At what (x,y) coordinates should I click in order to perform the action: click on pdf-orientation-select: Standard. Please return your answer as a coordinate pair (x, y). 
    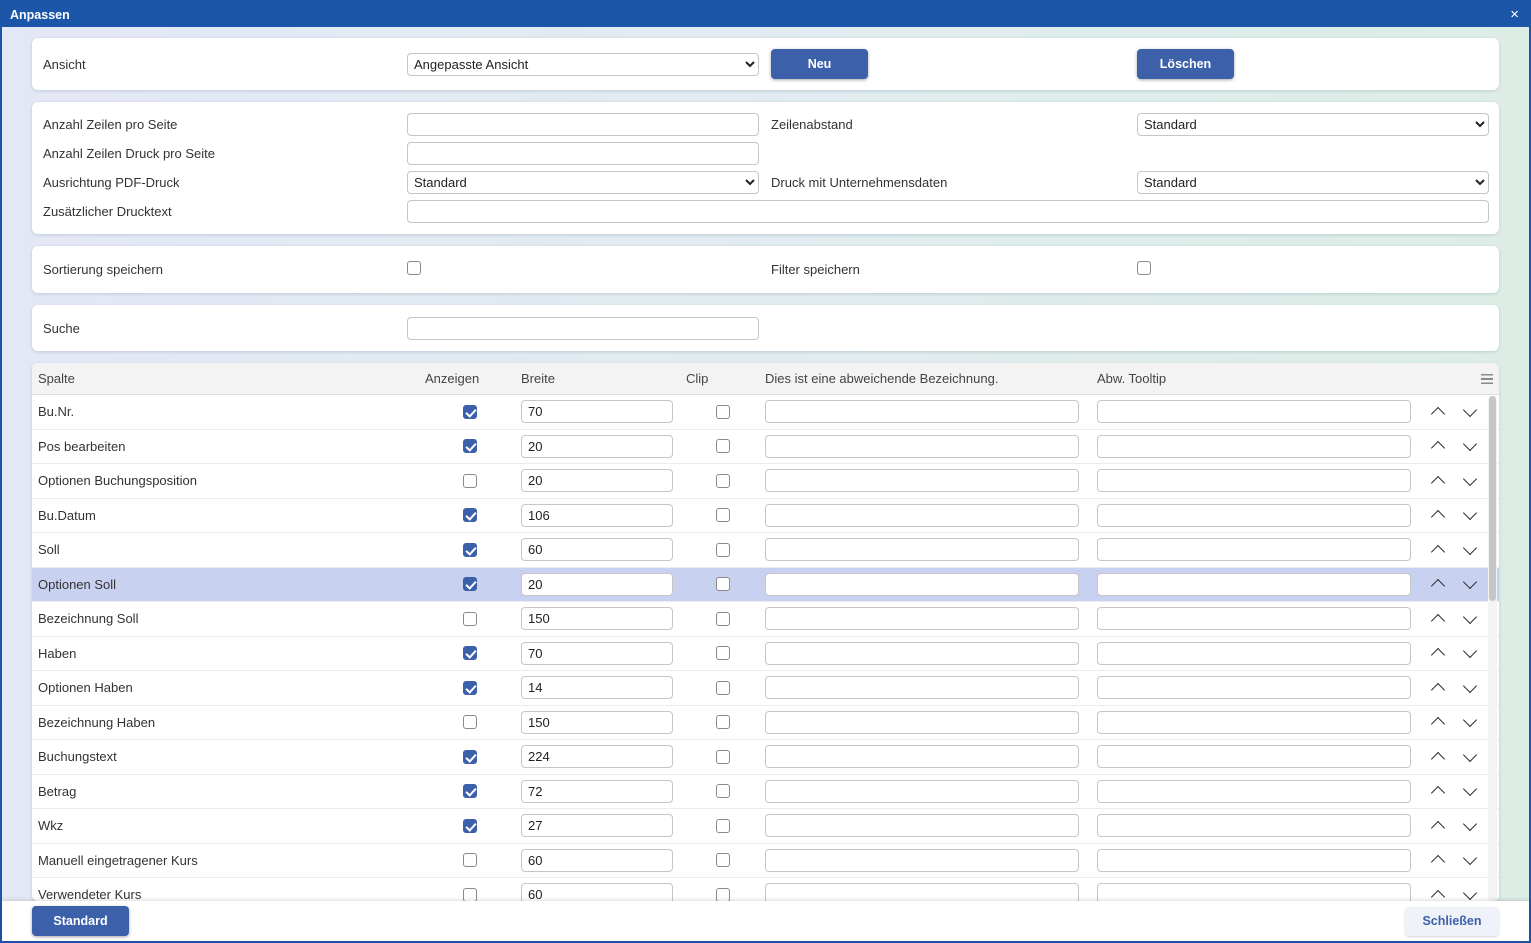
    Looking at the image, I should click on (583, 182).